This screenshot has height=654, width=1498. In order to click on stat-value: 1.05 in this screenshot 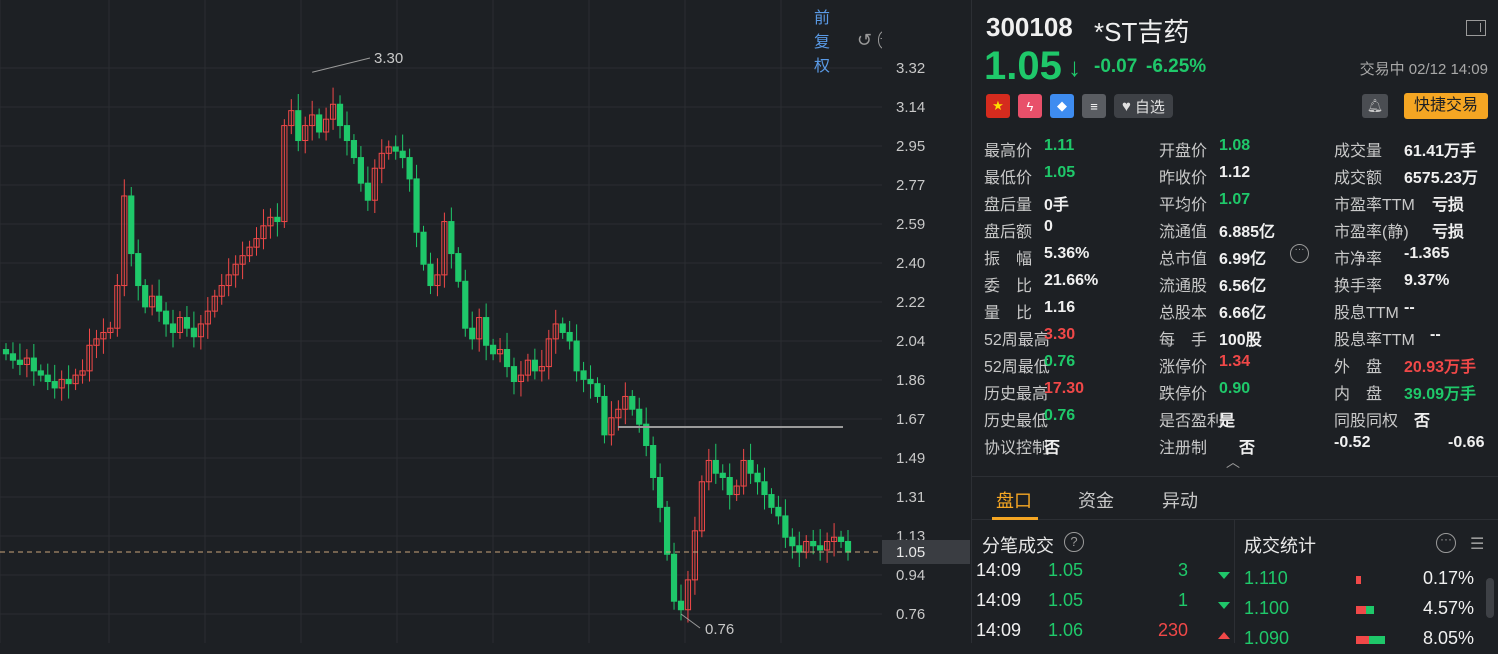, I will do `click(1060, 172)`.